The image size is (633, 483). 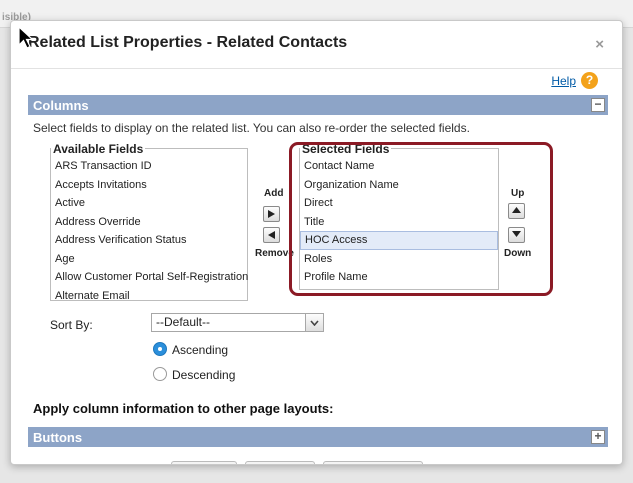 I want to click on list-item: Roles, so click(x=399, y=259).